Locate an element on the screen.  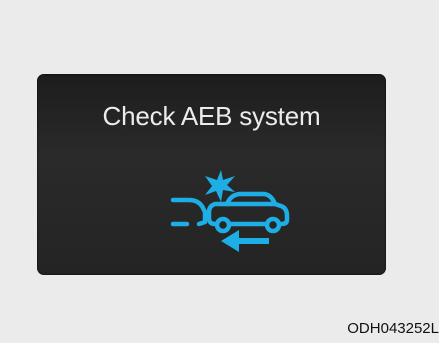
rear-car-shape is located at coordinates (189, 212).